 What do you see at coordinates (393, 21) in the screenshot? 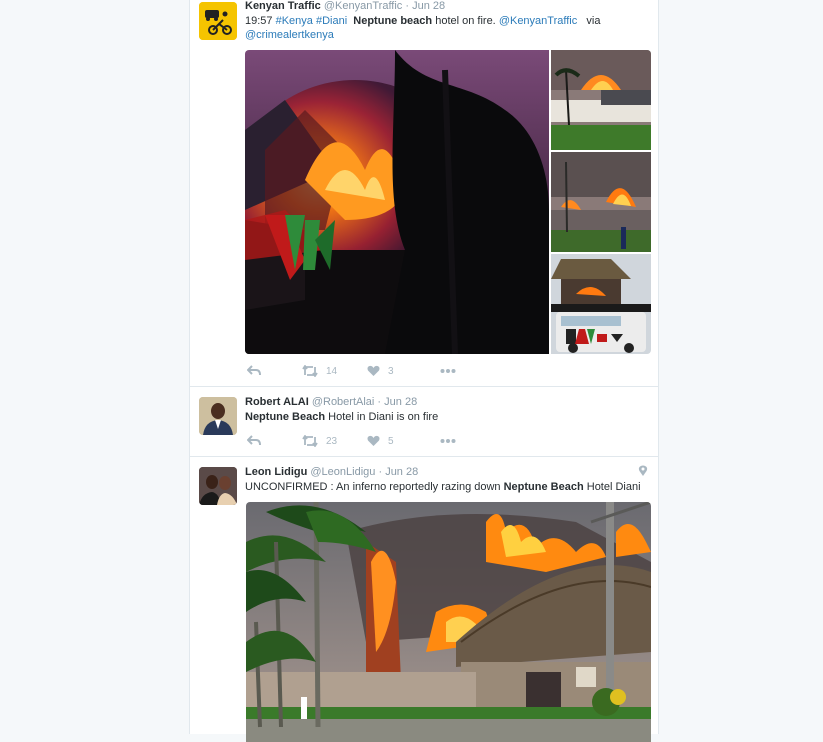
I see `highlighted-term: Neptune beach` at bounding box center [393, 21].